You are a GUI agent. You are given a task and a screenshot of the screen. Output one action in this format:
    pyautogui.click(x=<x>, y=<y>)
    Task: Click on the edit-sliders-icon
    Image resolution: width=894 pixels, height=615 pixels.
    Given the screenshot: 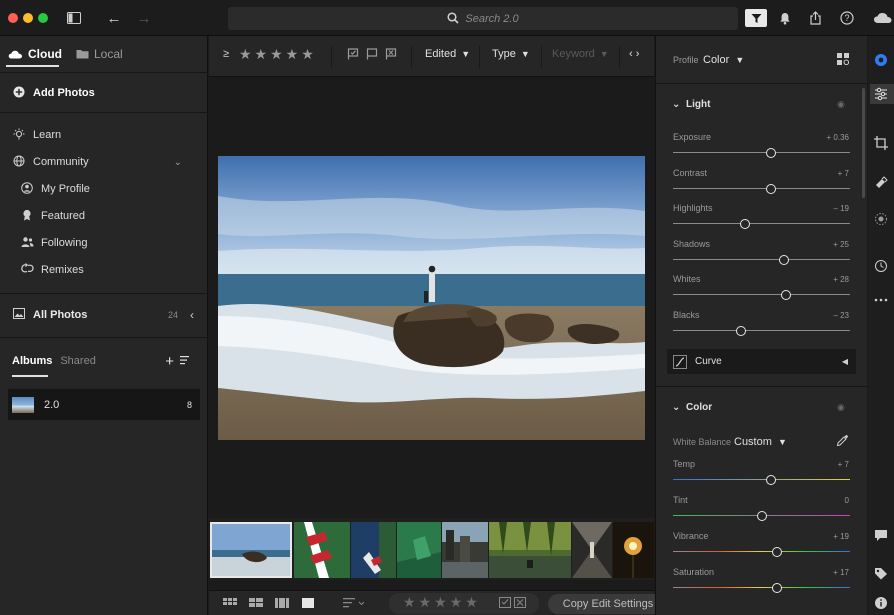 What is the action you would take?
    pyautogui.click(x=882, y=94)
    